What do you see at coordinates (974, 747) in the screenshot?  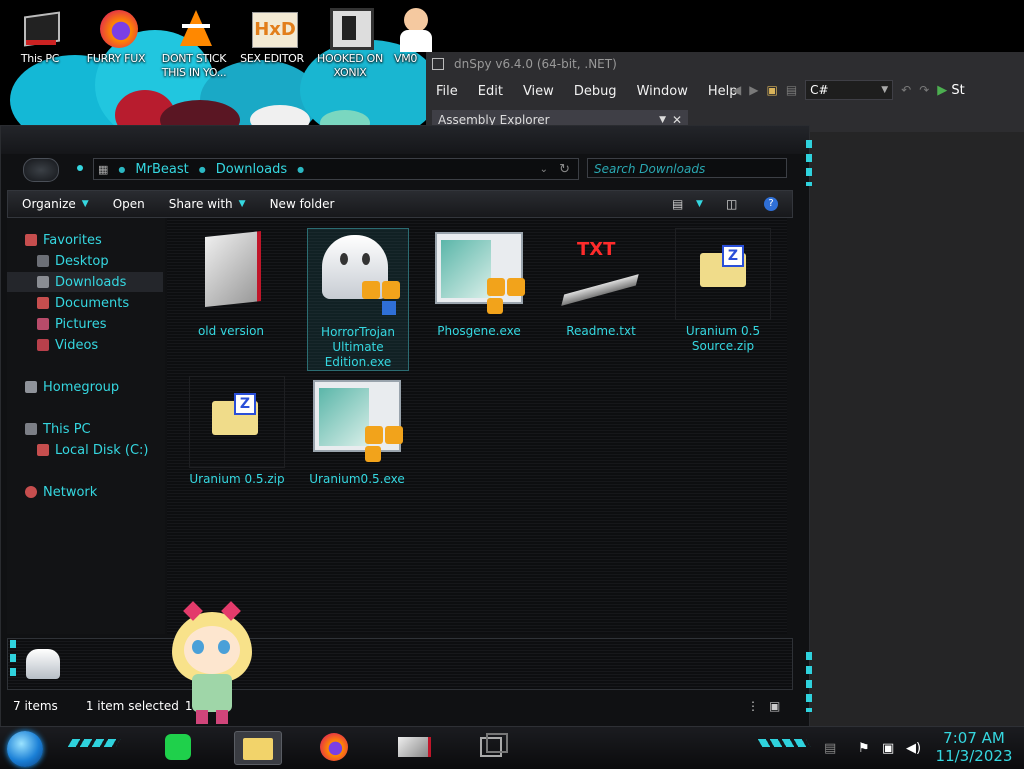 I see `clock: 7:07 AM 11/3/2023` at bounding box center [974, 747].